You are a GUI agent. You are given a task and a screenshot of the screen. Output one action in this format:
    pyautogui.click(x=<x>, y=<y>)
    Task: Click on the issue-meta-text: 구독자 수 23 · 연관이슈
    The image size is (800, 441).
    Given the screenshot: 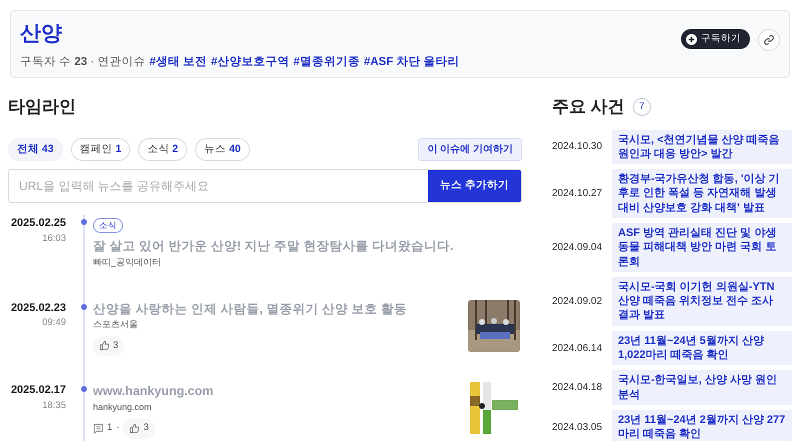 What is the action you would take?
    pyautogui.click(x=83, y=62)
    